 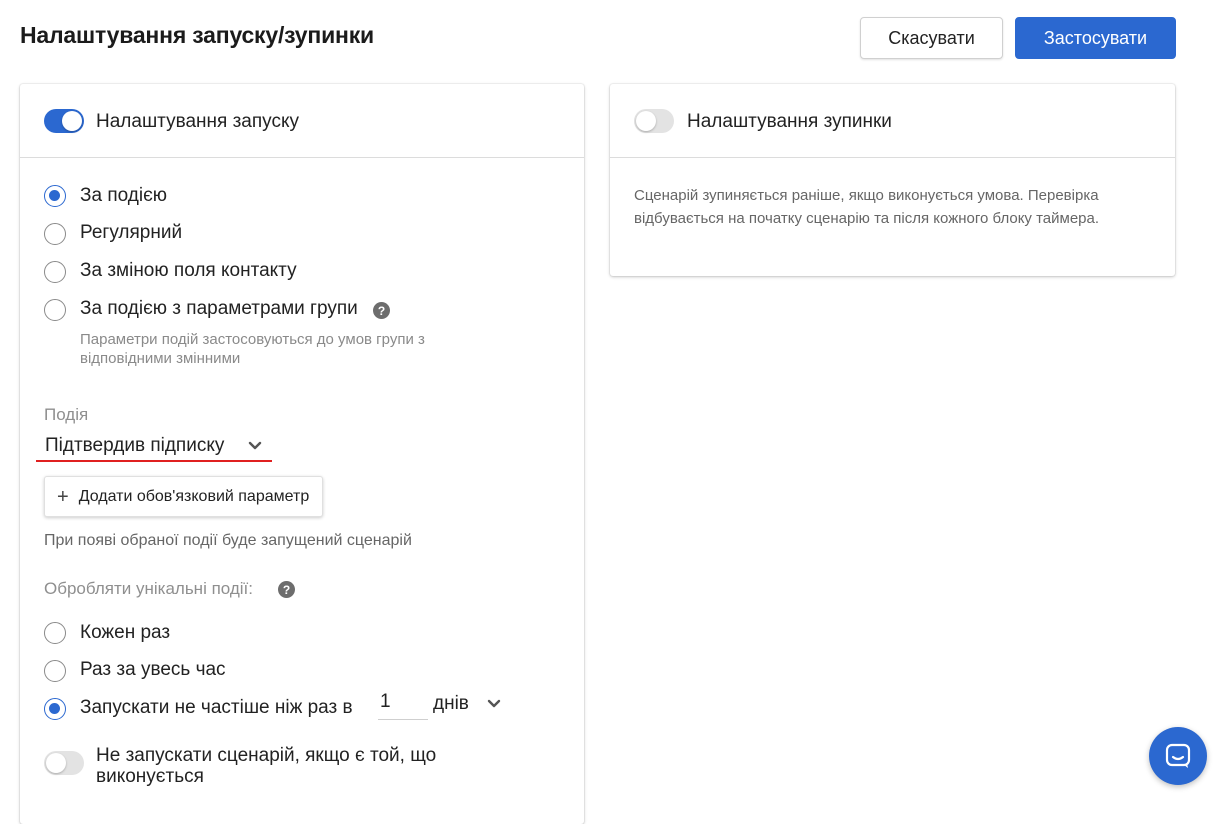 I want to click on apply-button: Застосувати, so click(x=1095, y=38).